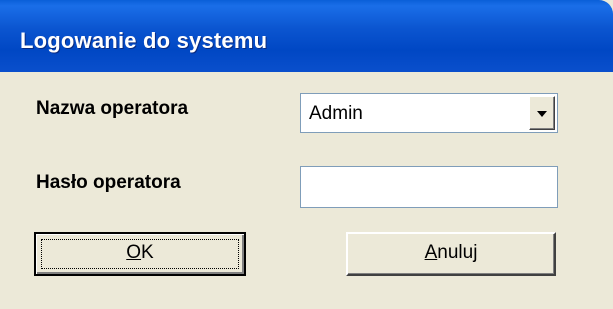 This screenshot has width=613, height=309. I want to click on operator-password-field, so click(429, 187).